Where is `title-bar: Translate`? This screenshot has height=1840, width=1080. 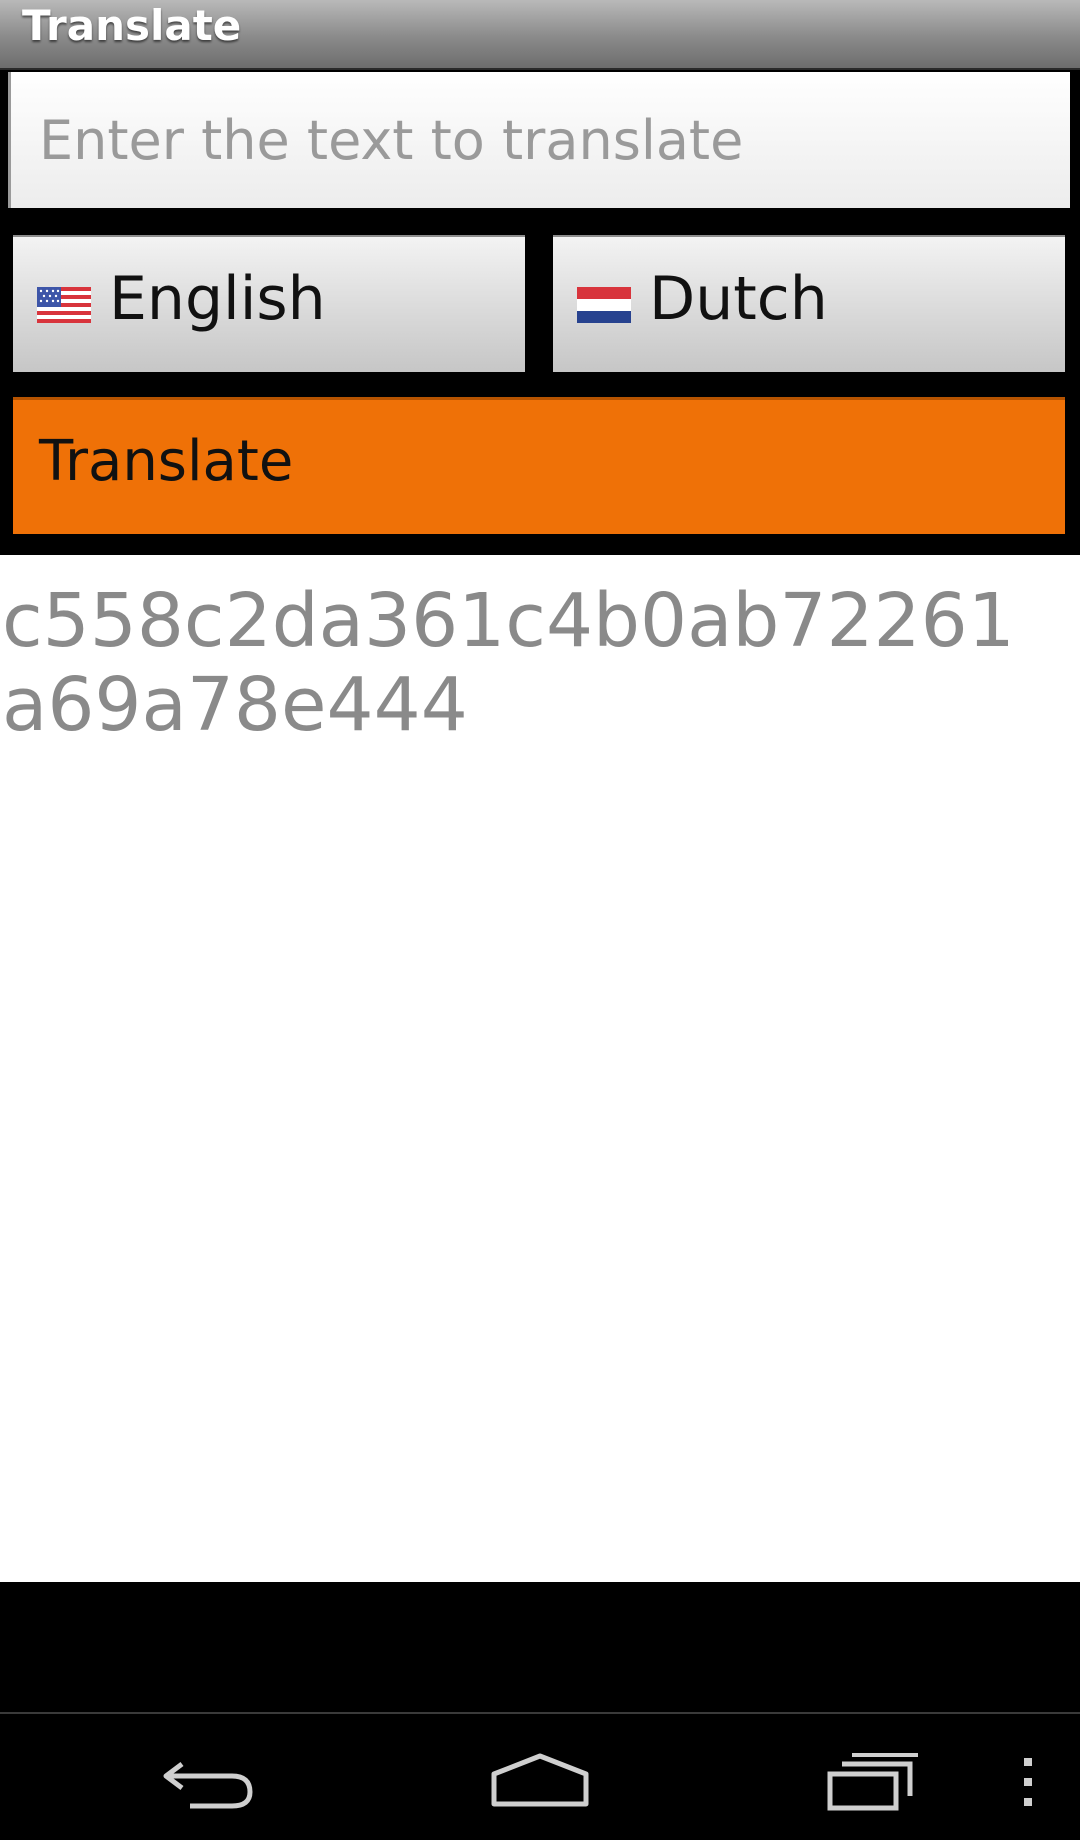 title-bar: Translate is located at coordinates (540, 35).